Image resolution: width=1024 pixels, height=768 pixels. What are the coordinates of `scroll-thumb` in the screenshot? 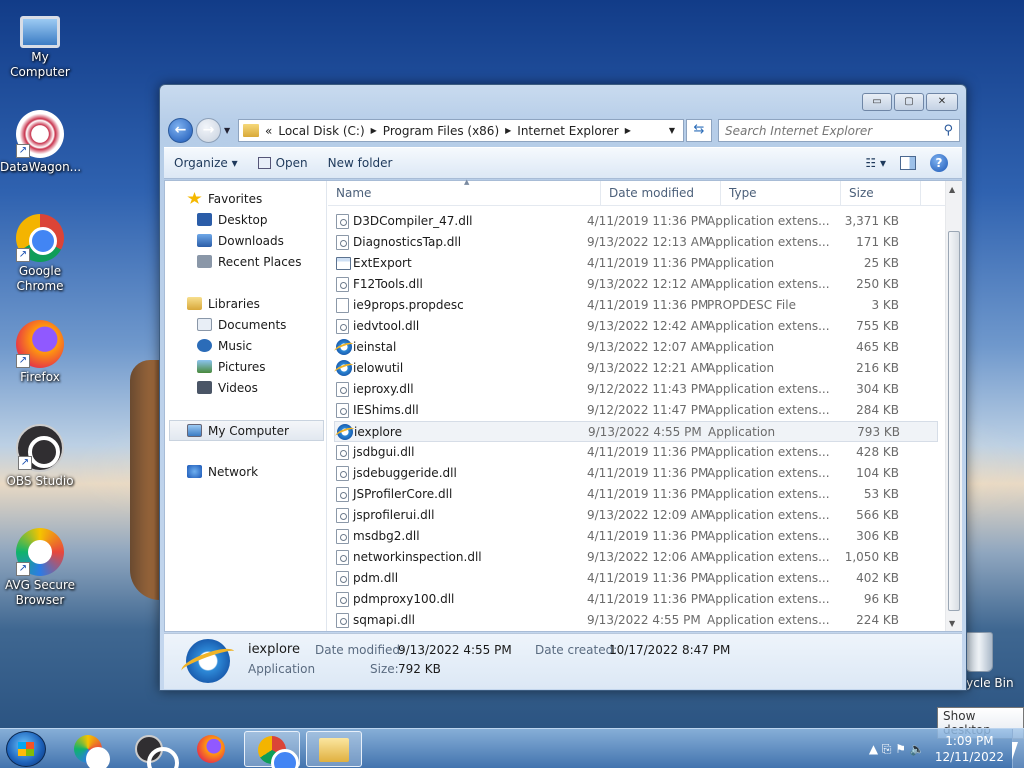 It's located at (954, 421).